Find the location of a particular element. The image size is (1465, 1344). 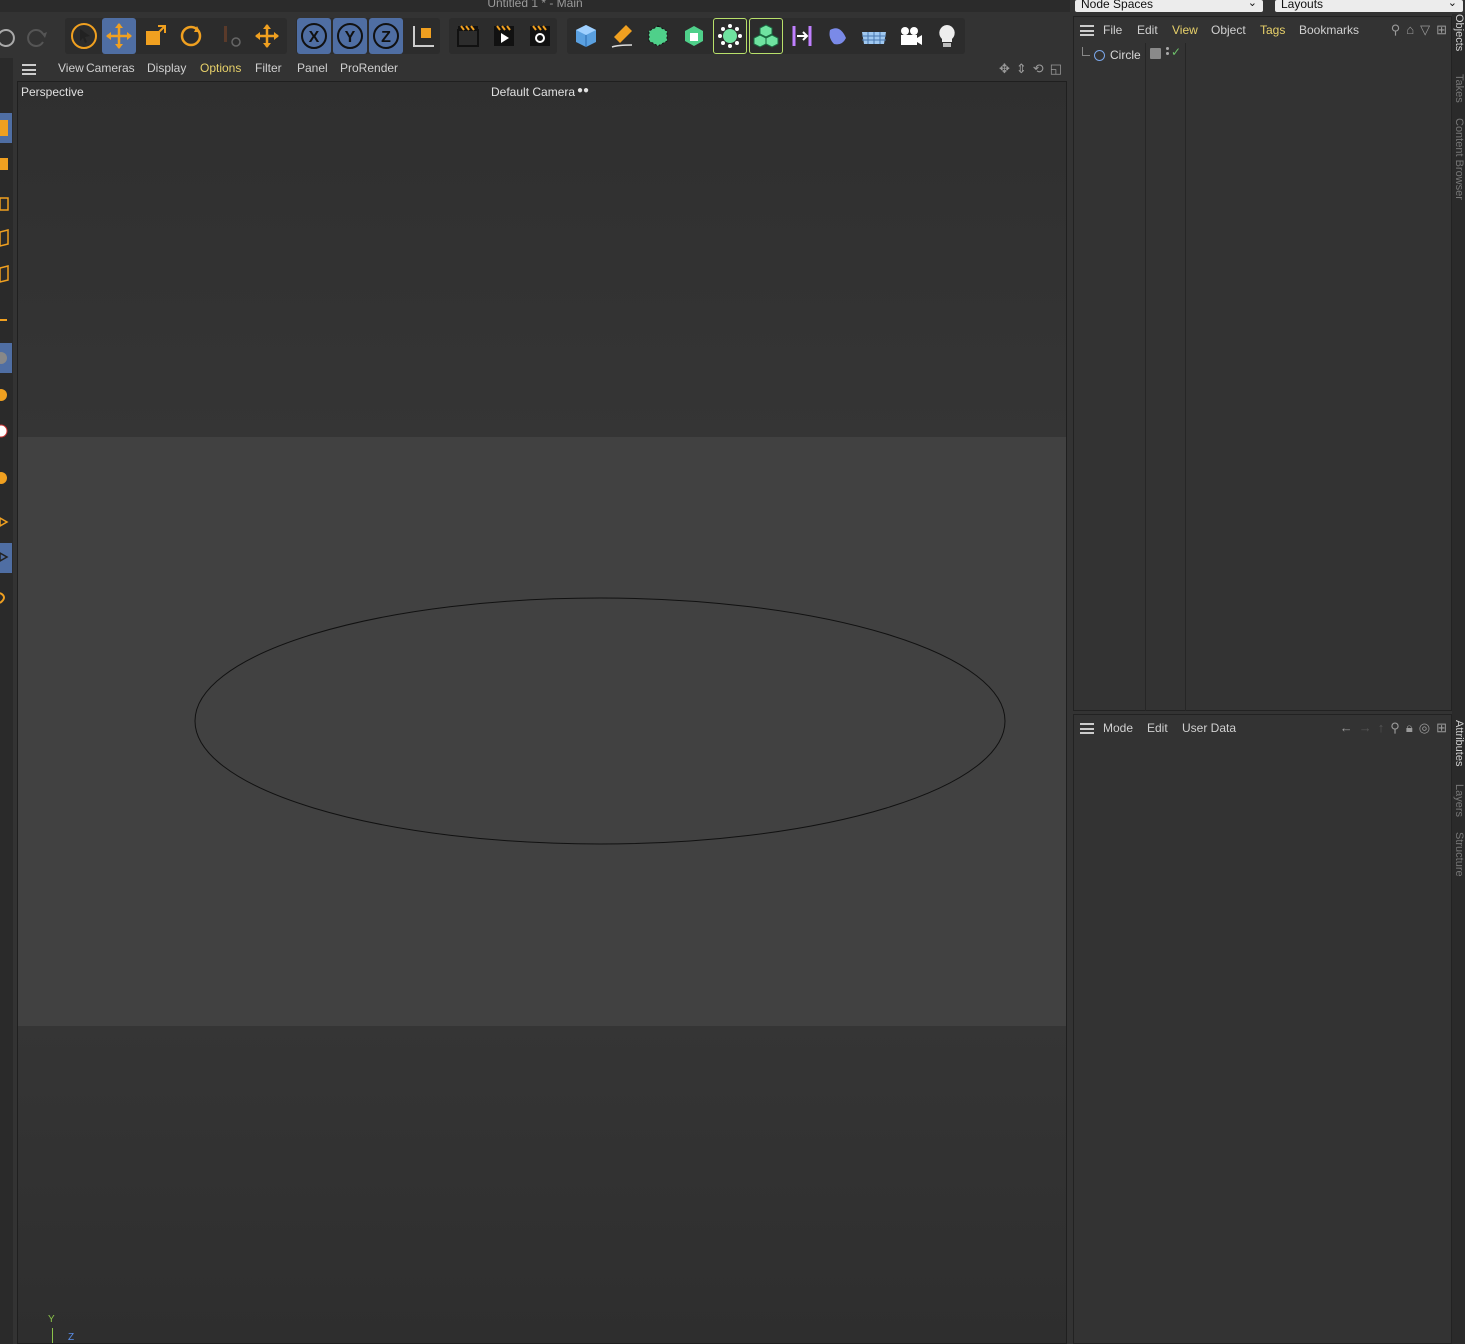

node-spaces-label: Node Spaces is located at coordinates (1117, 5).